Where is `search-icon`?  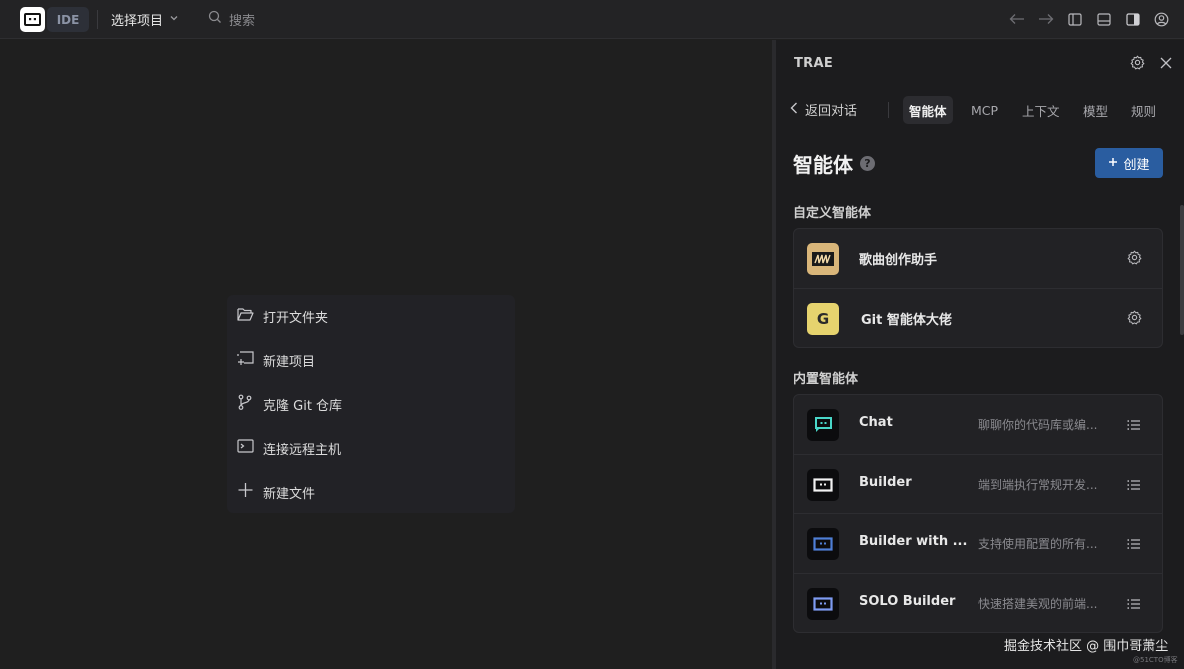
search-icon is located at coordinates (215, 19).